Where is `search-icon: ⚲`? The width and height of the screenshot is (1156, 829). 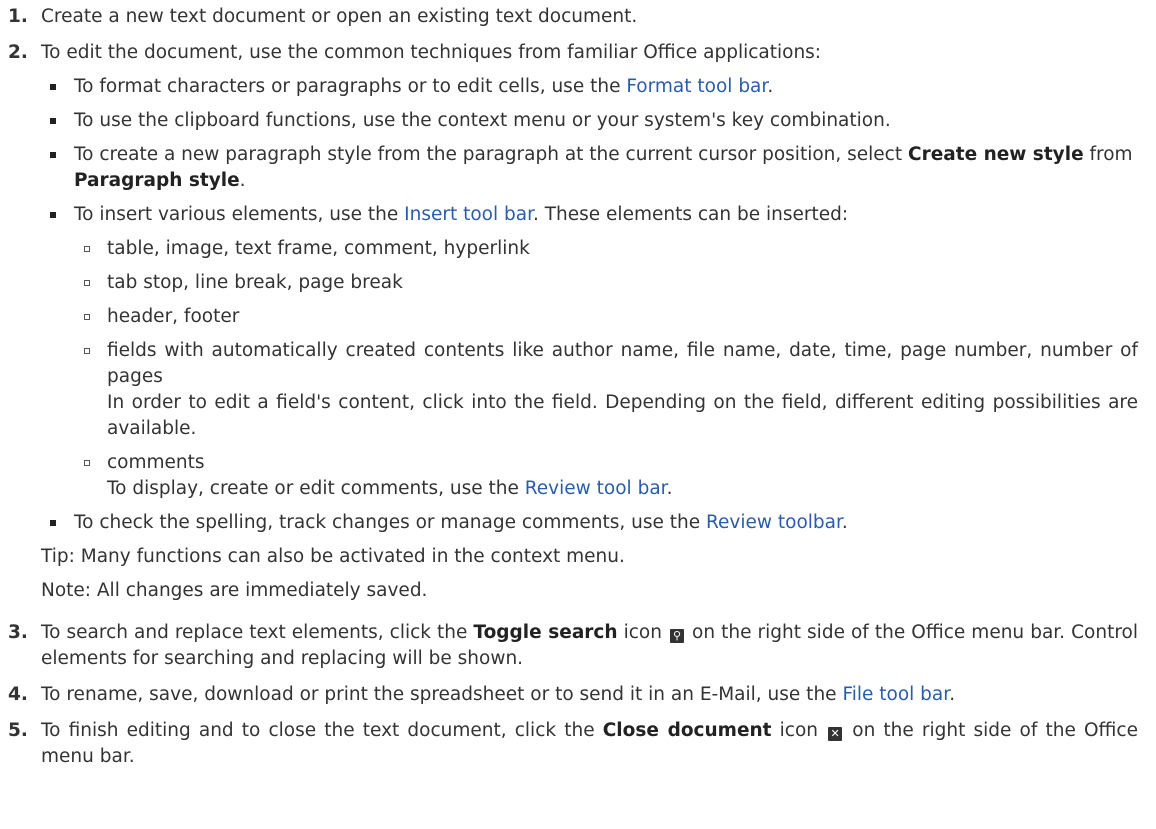 search-icon: ⚲ is located at coordinates (677, 636).